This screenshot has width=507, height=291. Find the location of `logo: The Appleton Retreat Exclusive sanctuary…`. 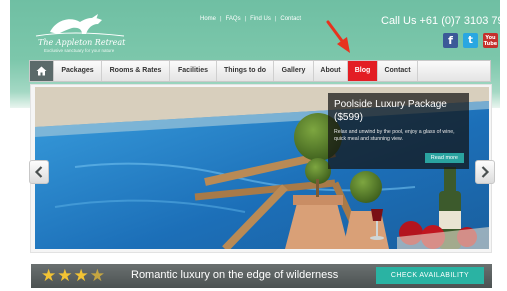

logo: The Appleton Retreat Exclusive sanctuary… is located at coordinates (92, 33).